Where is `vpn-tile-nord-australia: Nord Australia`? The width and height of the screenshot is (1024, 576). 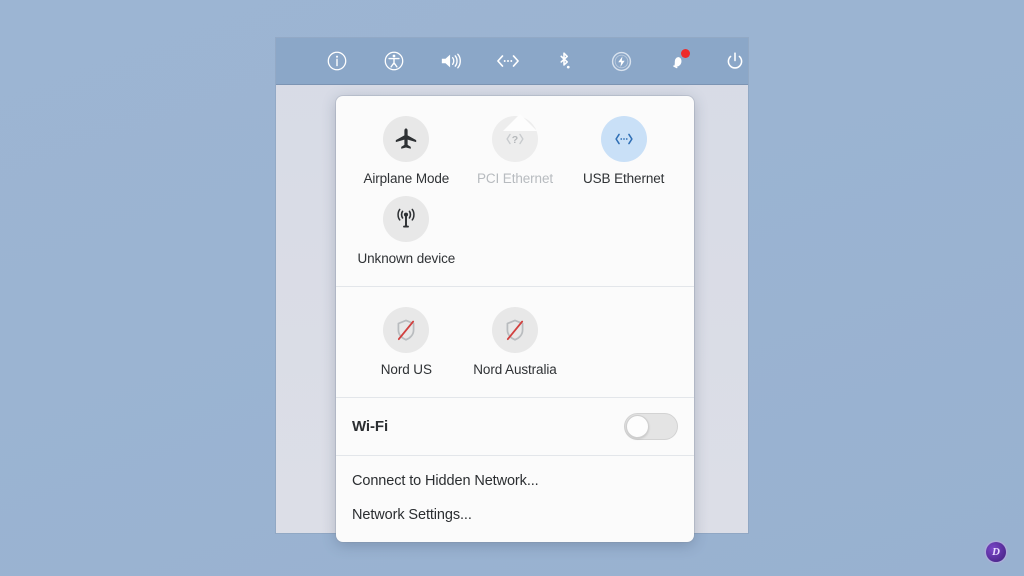 vpn-tile-nord-australia: Nord Australia is located at coordinates (515, 343).